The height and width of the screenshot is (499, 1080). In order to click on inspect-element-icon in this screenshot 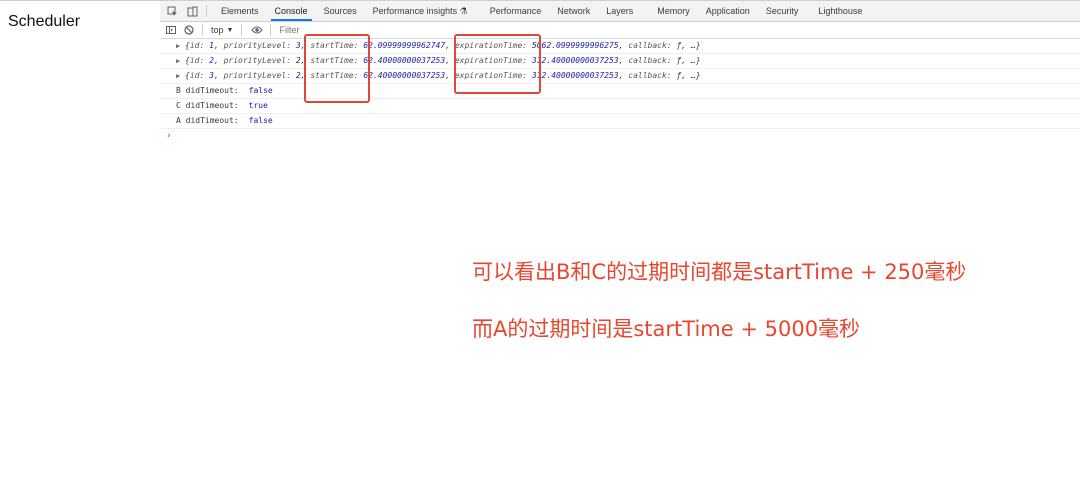, I will do `click(172, 11)`.